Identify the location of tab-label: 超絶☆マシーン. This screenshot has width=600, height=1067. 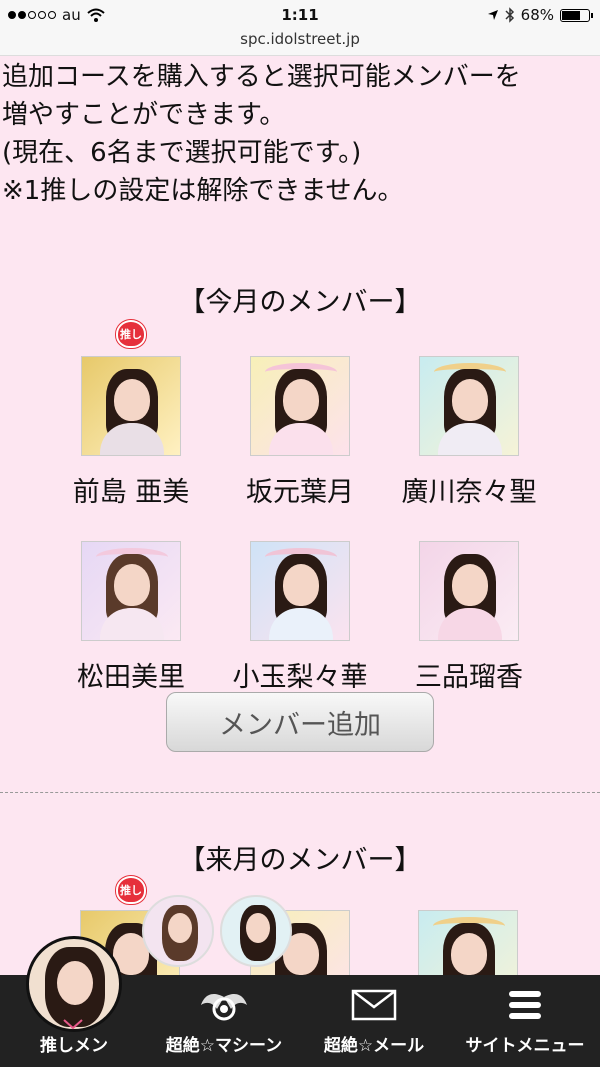
(224, 1046).